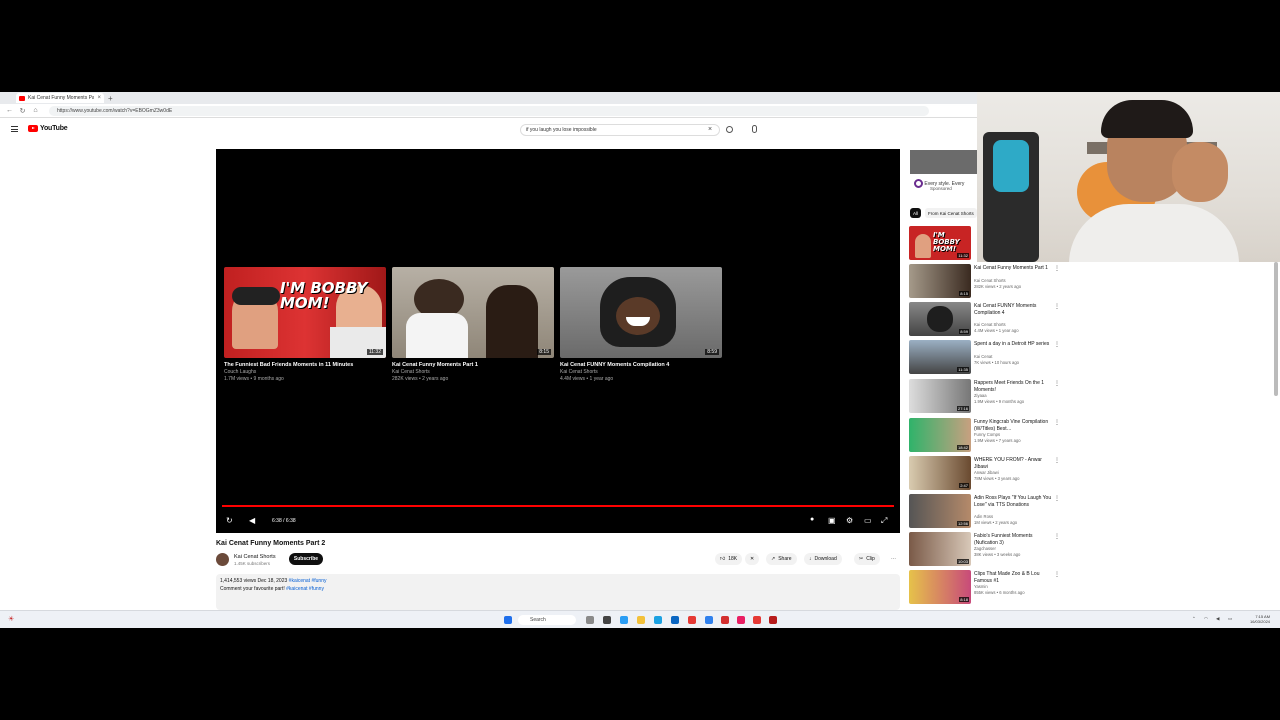  Describe the element at coordinates (14, 129) in the screenshot. I see `menu-icon` at that location.